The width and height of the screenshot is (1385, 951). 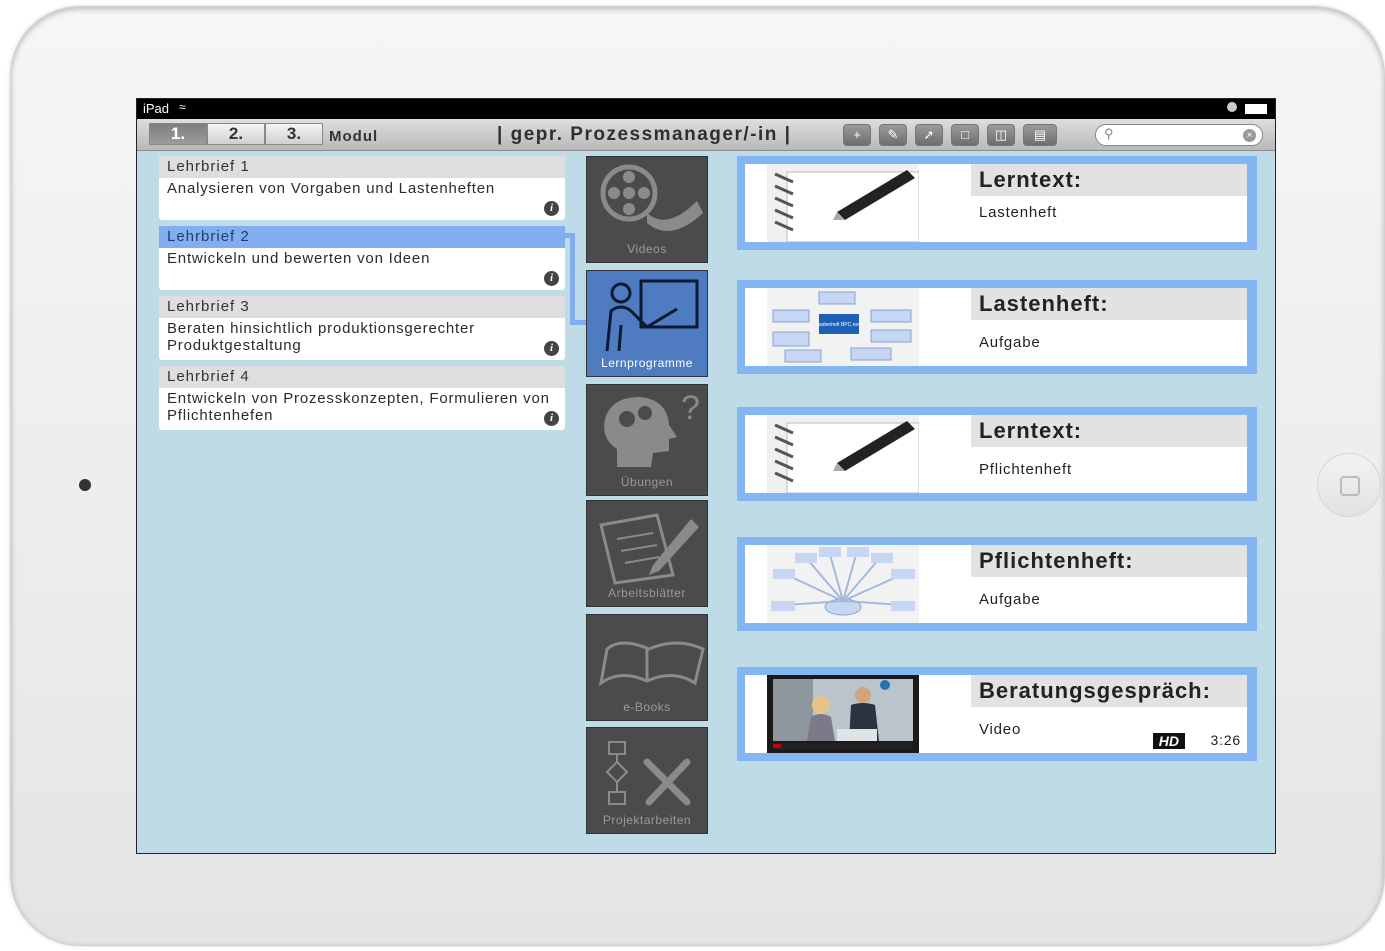 What do you see at coordinates (997, 327) in the screenshot?
I see `content-card-lastenheft-aufgabe: Lastenheft BPC.new Lastenheft: Aufgabe` at bounding box center [997, 327].